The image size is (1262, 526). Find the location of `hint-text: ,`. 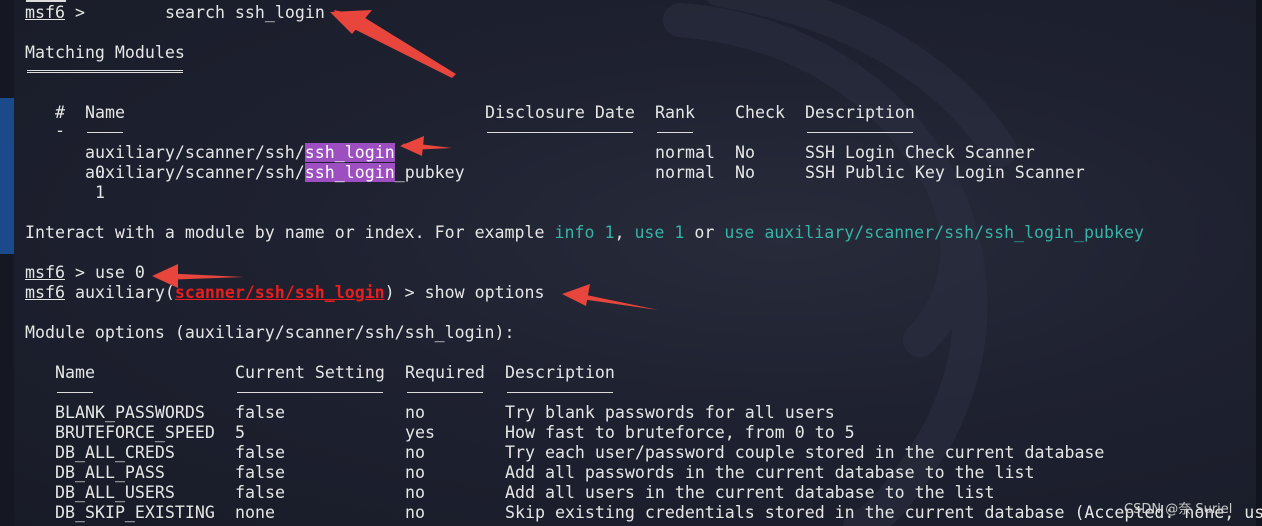

hint-text: , is located at coordinates (624, 232).